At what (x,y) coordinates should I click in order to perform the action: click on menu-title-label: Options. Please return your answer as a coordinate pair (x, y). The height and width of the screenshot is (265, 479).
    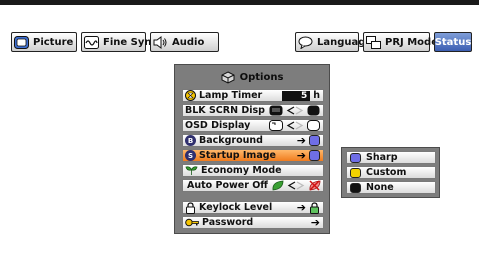
    Looking at the image, I should click on (261, 77).